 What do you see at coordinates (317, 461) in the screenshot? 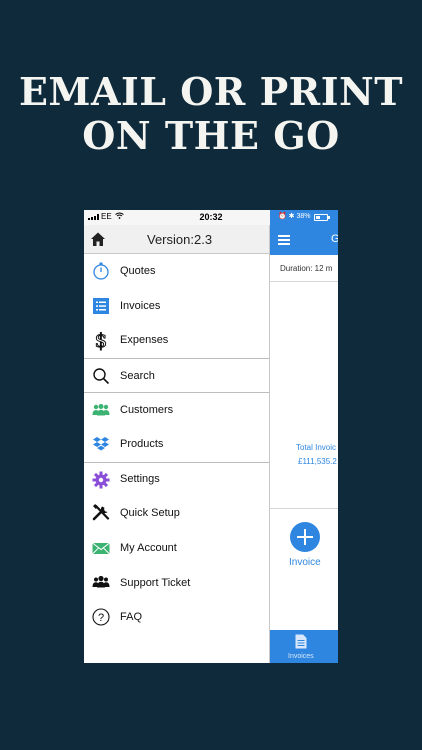
I see `total-invoices-amount: £111,535.2` at bounding box center [317, 461].